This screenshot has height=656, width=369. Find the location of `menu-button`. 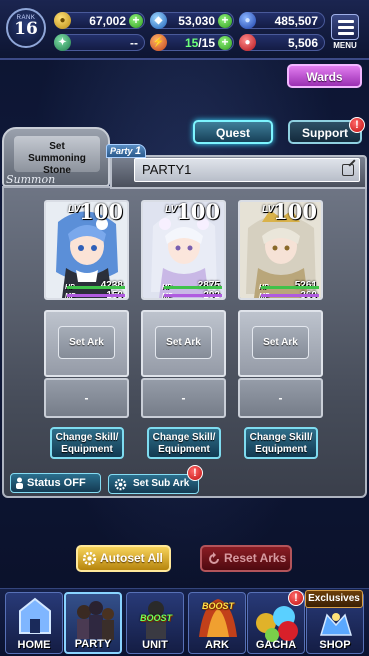

menu-button is located at coordinates (345, 27).